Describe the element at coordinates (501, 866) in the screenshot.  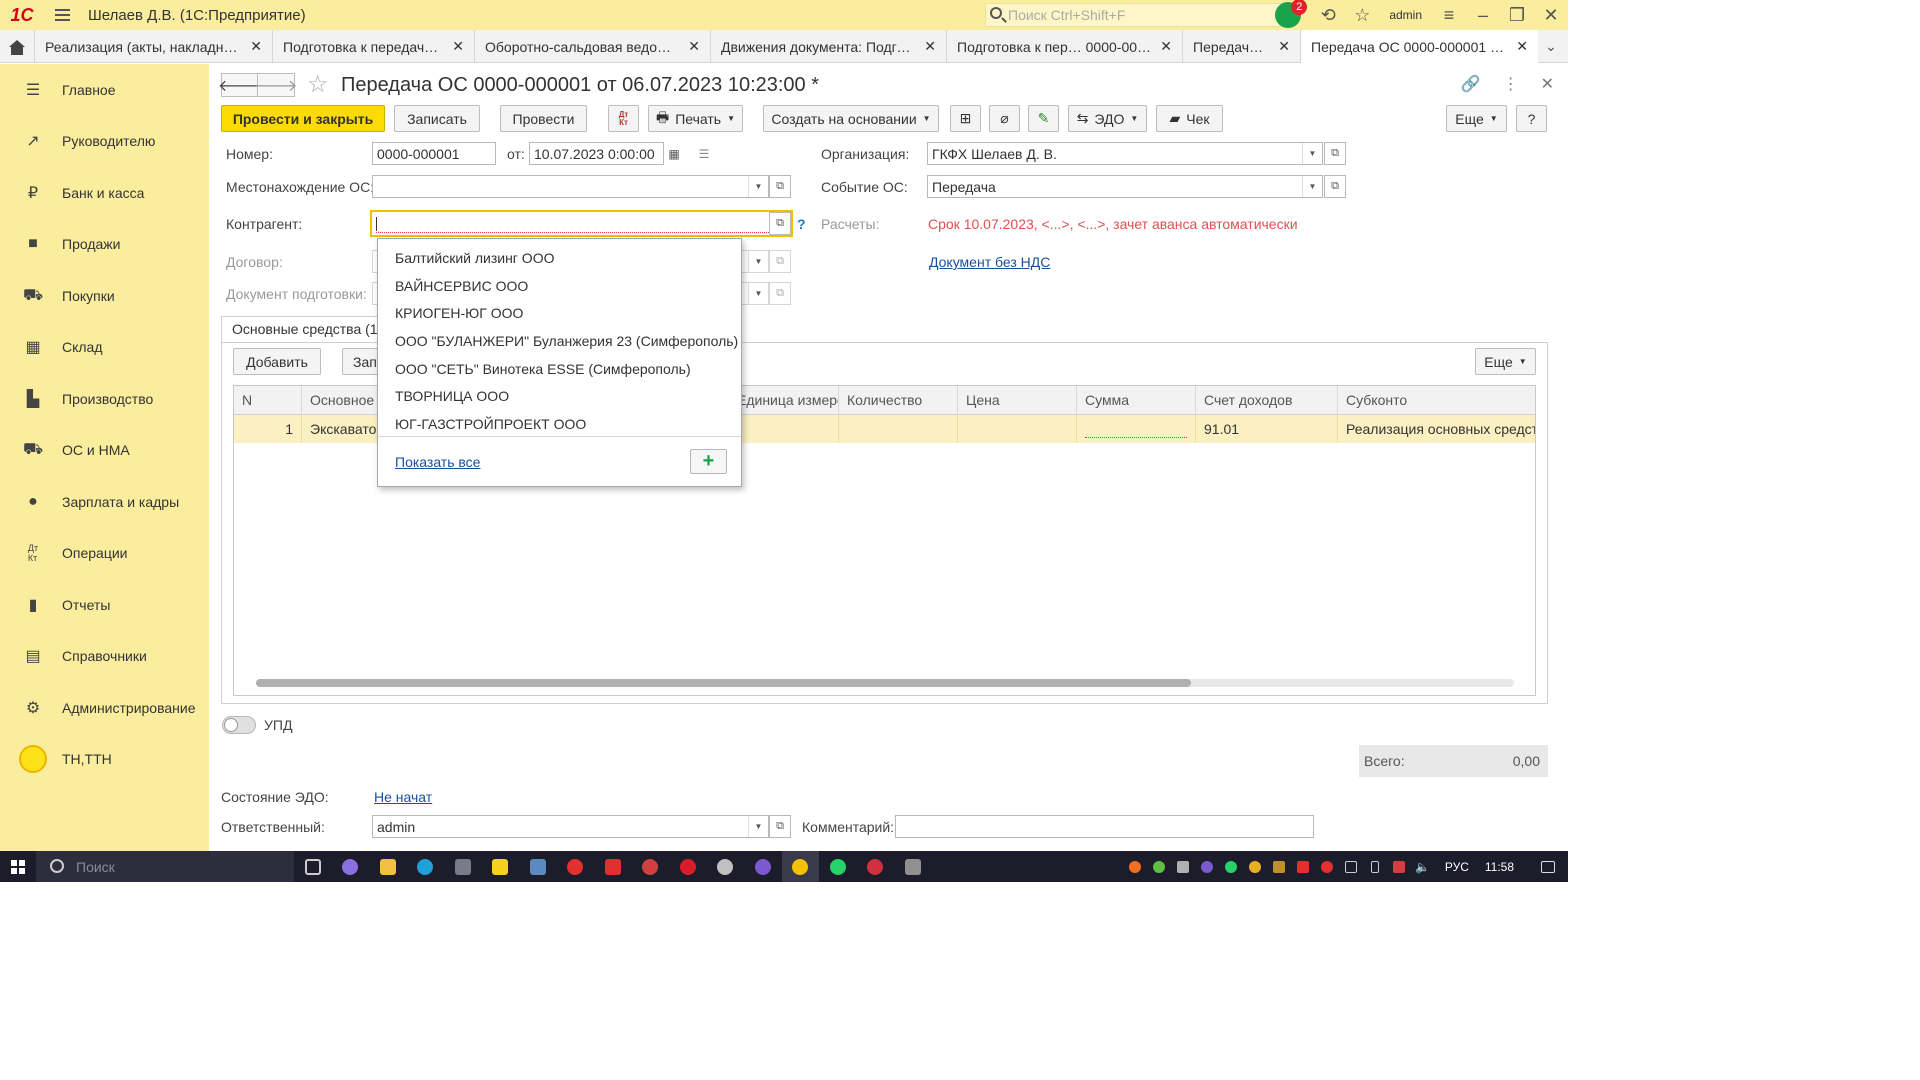
I see `sticky-notes-icon` at that location.